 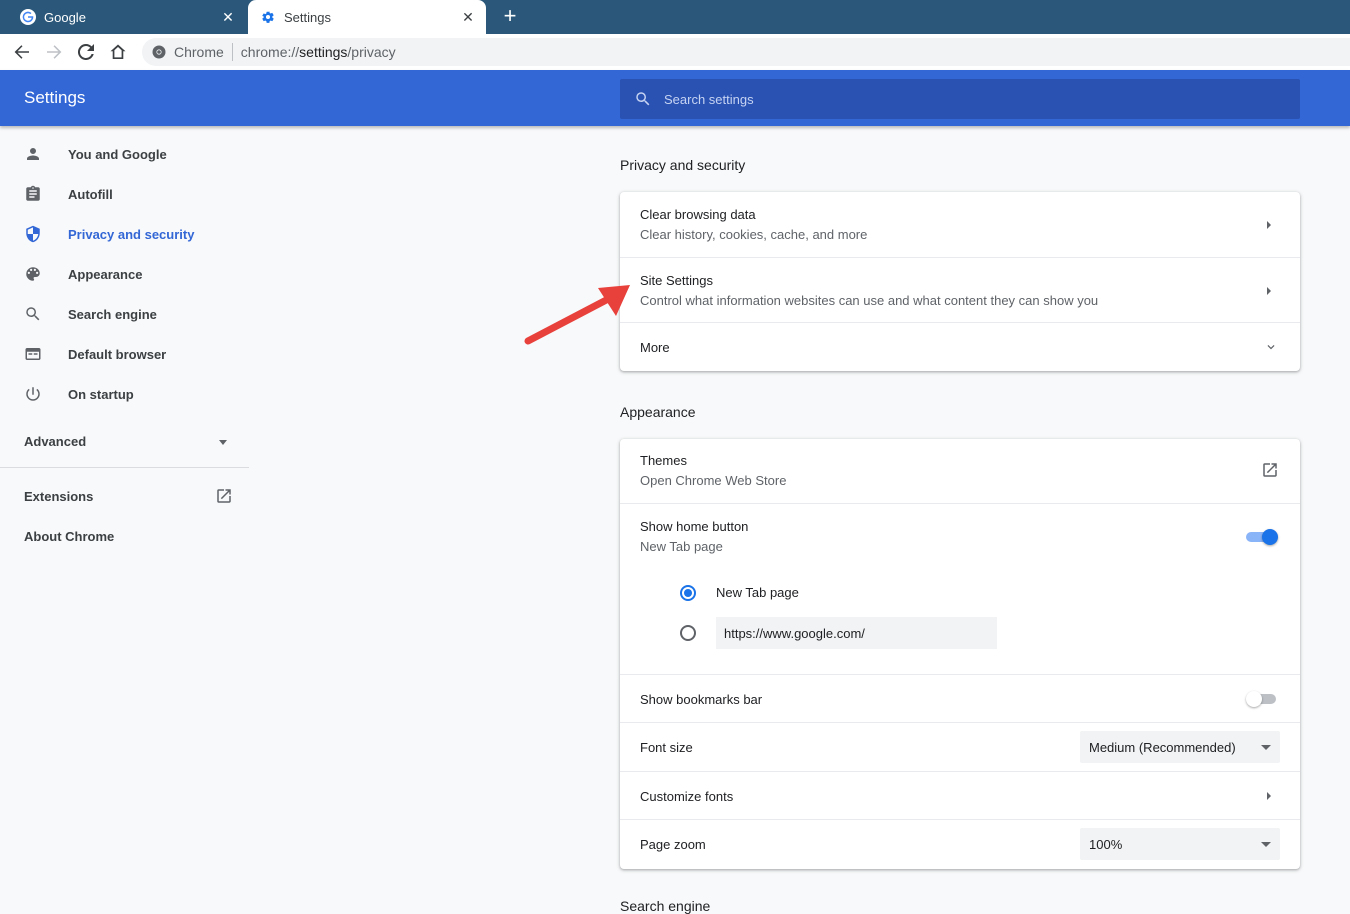 I want to click on arrow-left-icon, so click(x=21, y=52).